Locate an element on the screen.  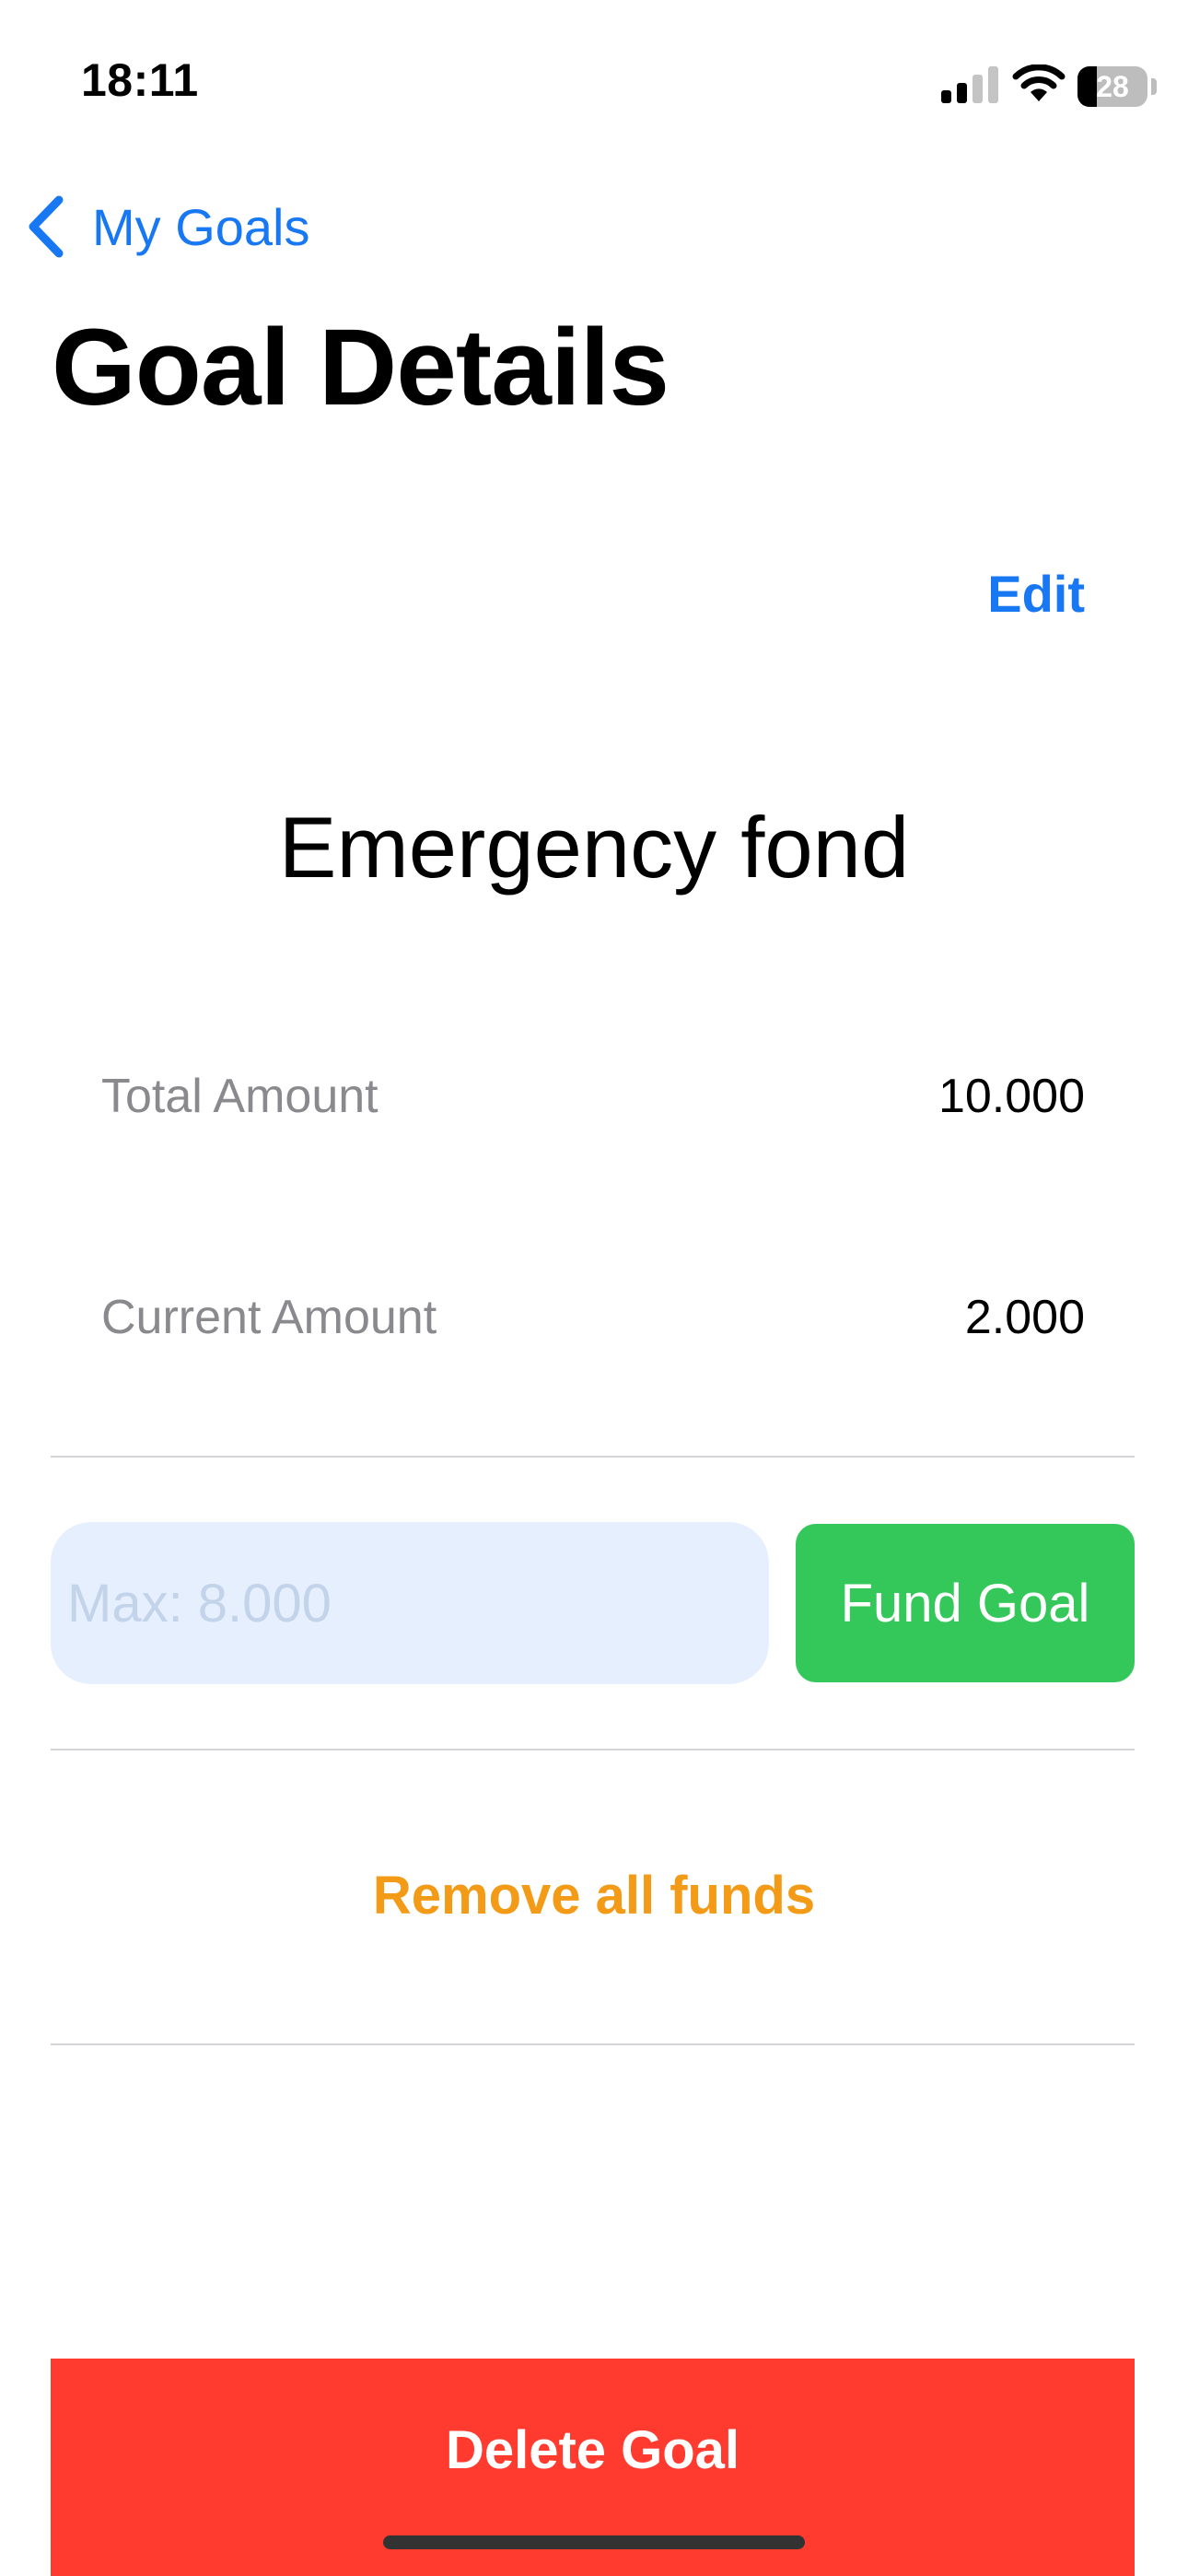
status-time: 18:11 is located at coordinates (140, 80).